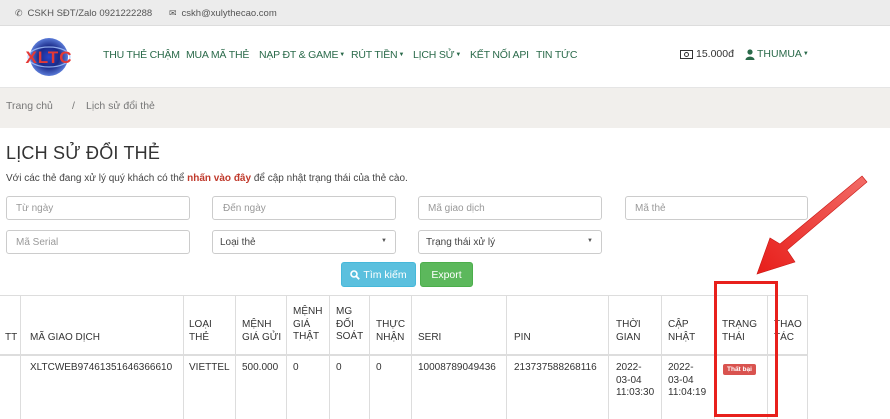 The width and height of the screenshot is (890, 419). What do you see at coordinates (812, 225) in the screenshot?
I see `annotation-arrow-icon` at bounding box center [812, 225].